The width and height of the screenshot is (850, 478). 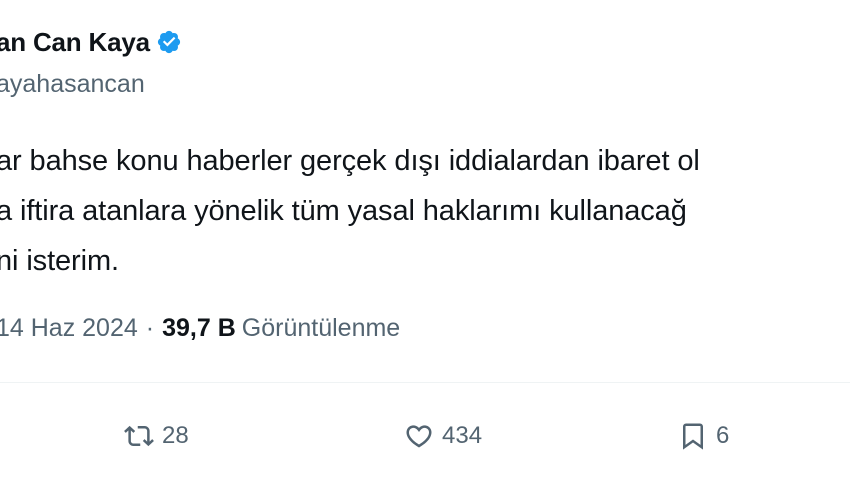 I want to click on tweet-meta: 14 Haz 2024 · 39,7 B Görüntülenme, so click(x=200, y=328).